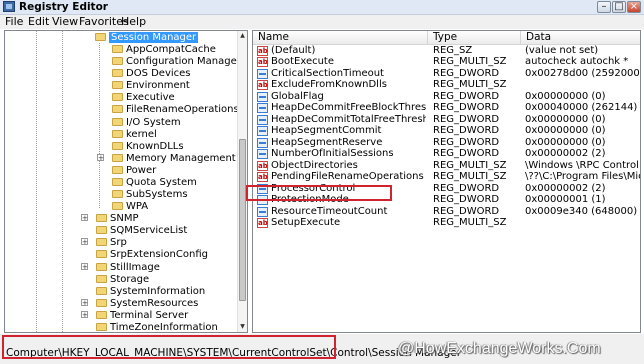 Image resolution: width=644 pixels, height=364 pixels. I want to click on tree-item-label: Environment, so click(158, 86).